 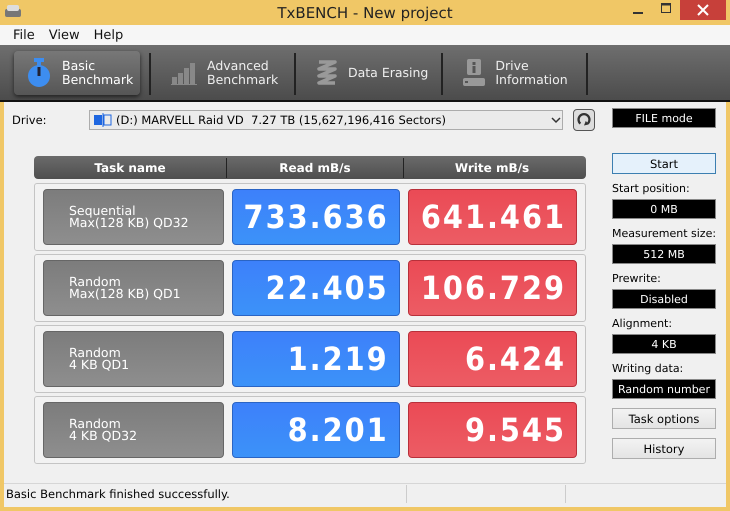 What do you see at coordinates (492, 288) in the screenshot?
I see `write-result: 106.729` at bounding box center [492, 288].